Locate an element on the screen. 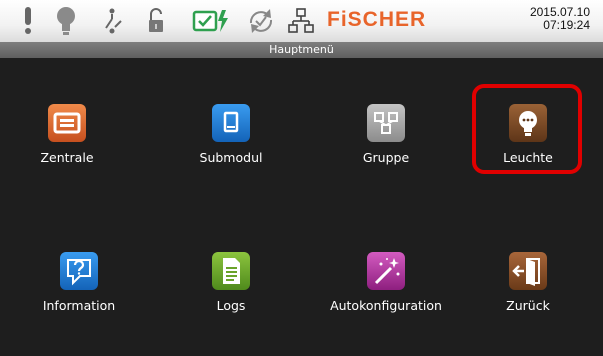 The image size is (603, 356). switch-icon is located at coordinates (112, 21).